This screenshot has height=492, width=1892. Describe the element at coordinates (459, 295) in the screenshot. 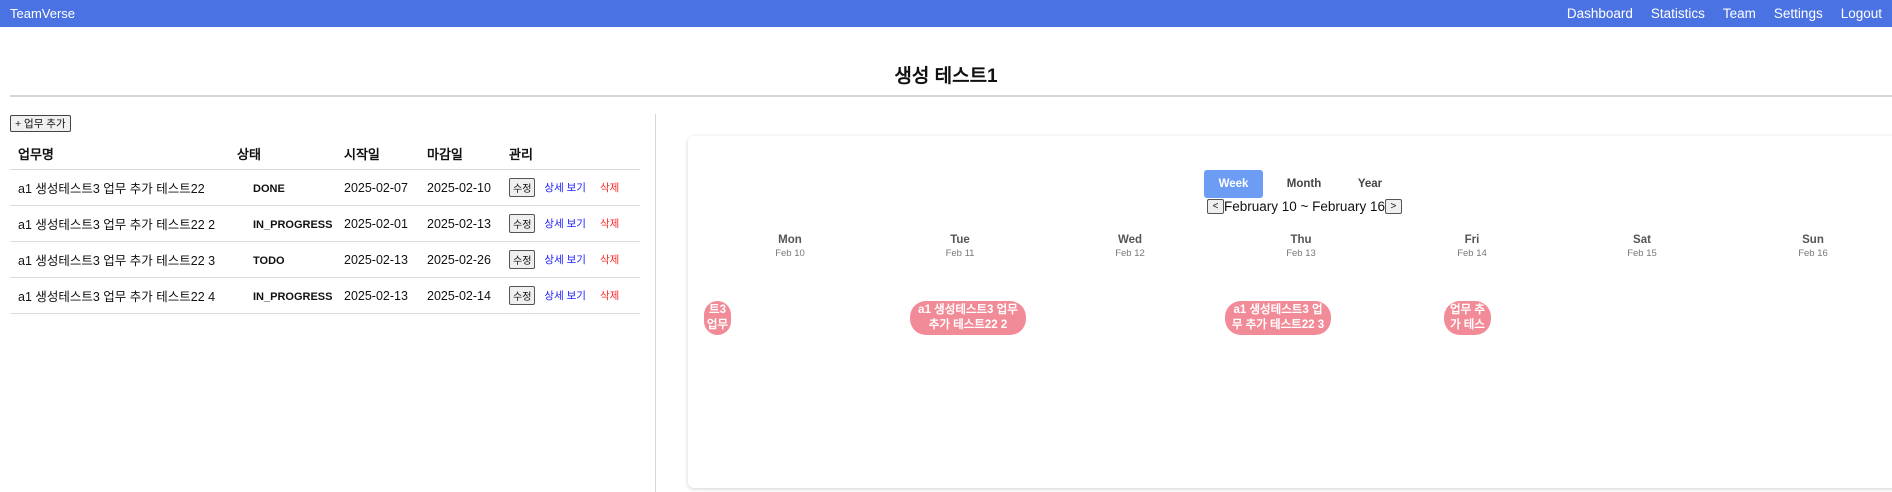

I see `task-due: 2025-02-14` at that location.